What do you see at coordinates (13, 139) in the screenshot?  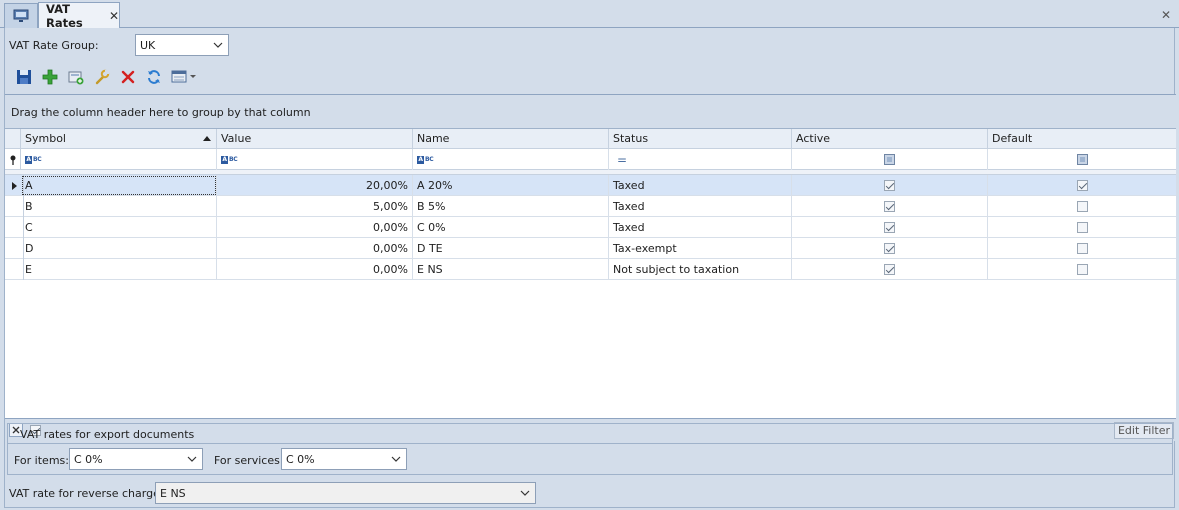 I see `header-indicator` at bounding box center [13, 139].